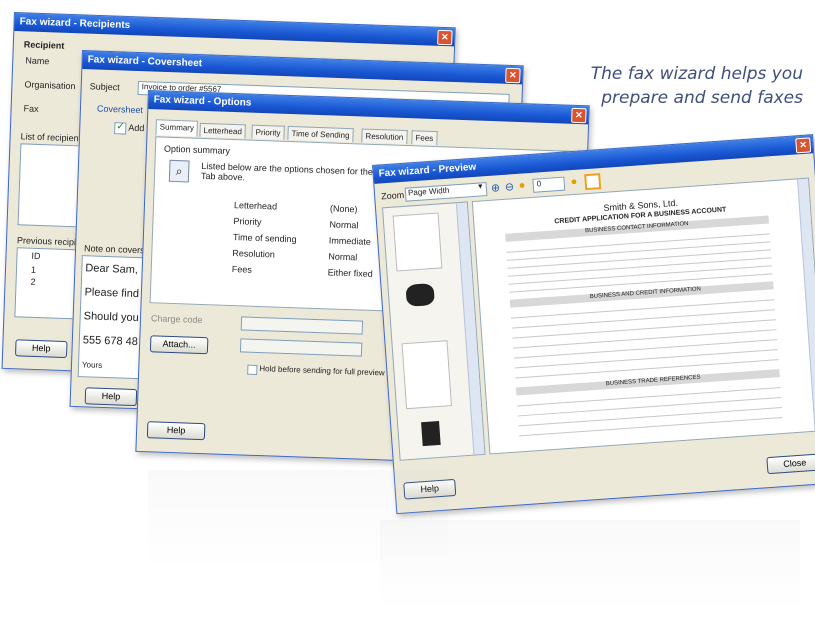 The image size is (815, 628). I want to click on thumbnail-panel, so click(433, 331).